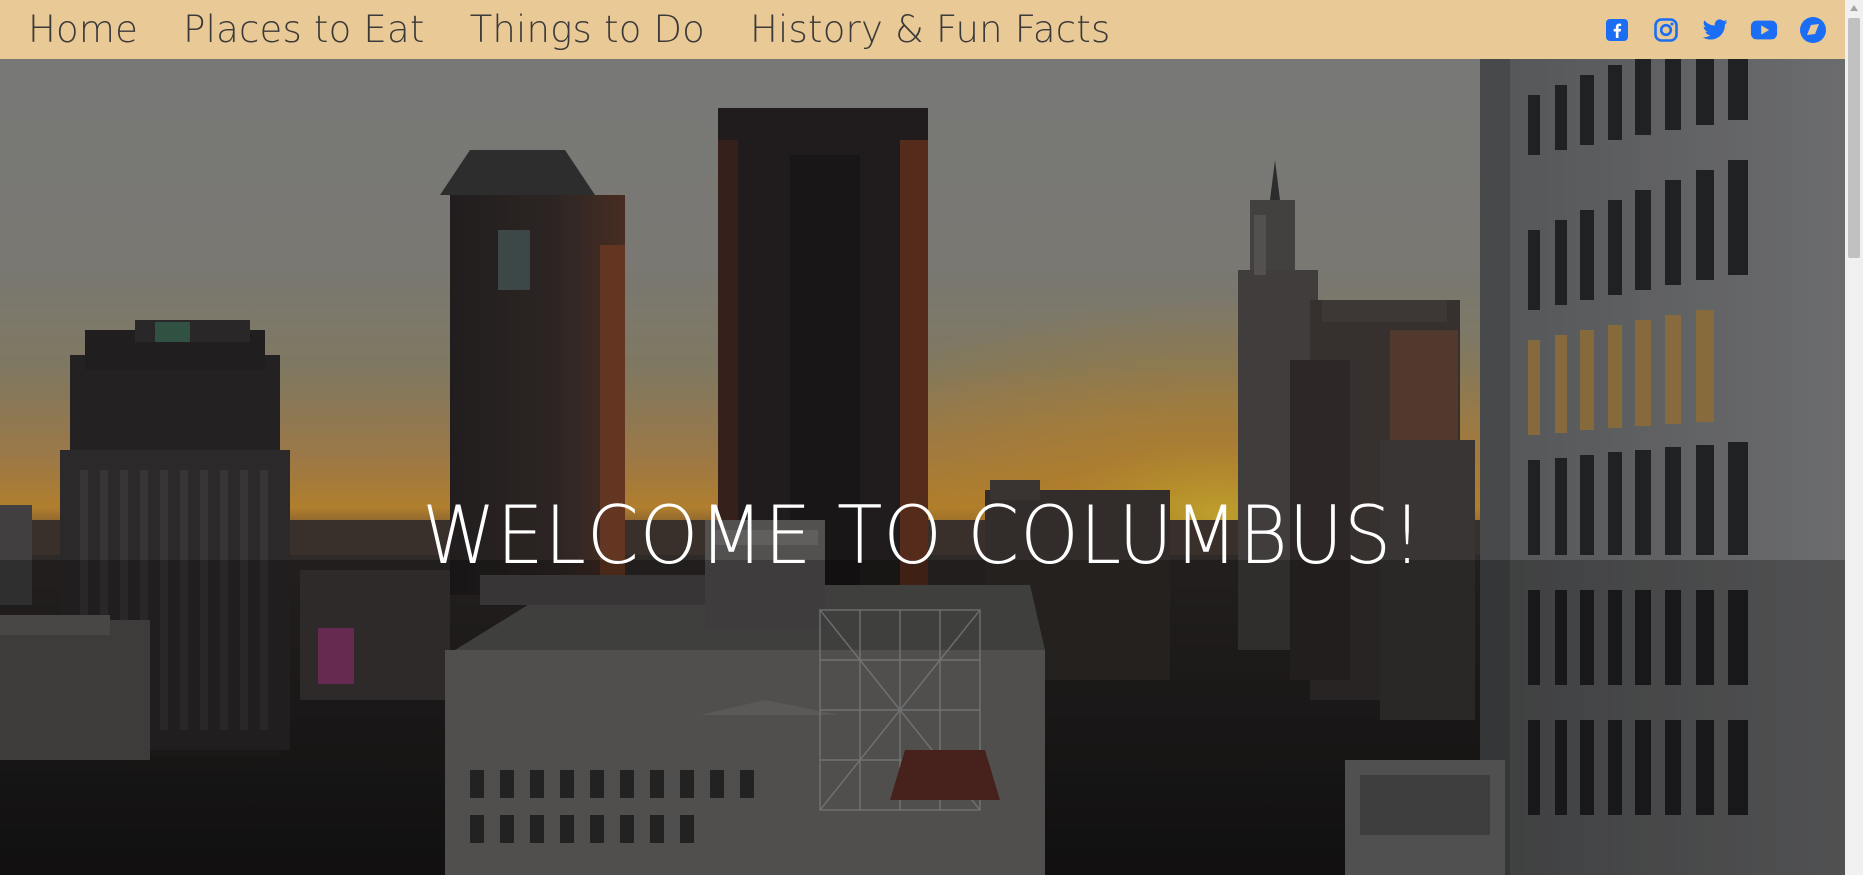 The height and width of the screenshot is (875, 1863). What do you see at coordinates (1854, 8) in the screenshot?
I see `scroll-up-arrow-icon` at bounding box center [1854, 8].